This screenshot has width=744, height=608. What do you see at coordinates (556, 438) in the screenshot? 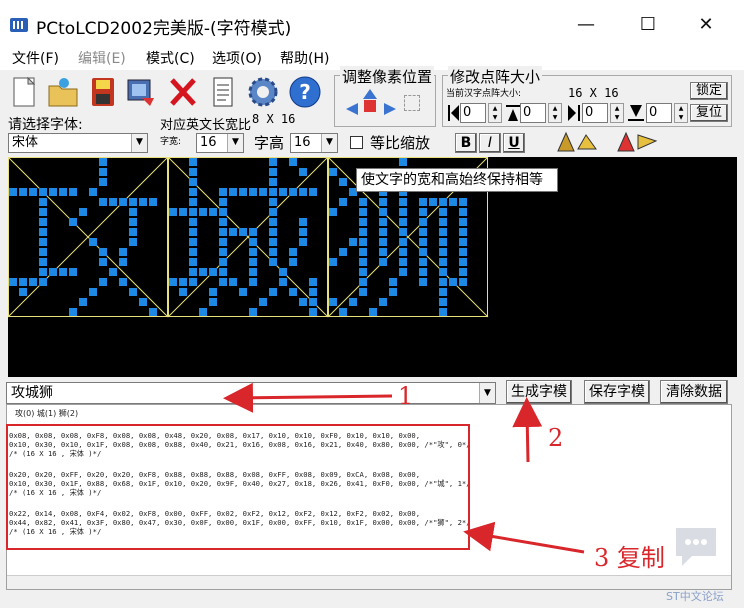
I see `annotation-step-2: 2` at bounding box center [556, 438].